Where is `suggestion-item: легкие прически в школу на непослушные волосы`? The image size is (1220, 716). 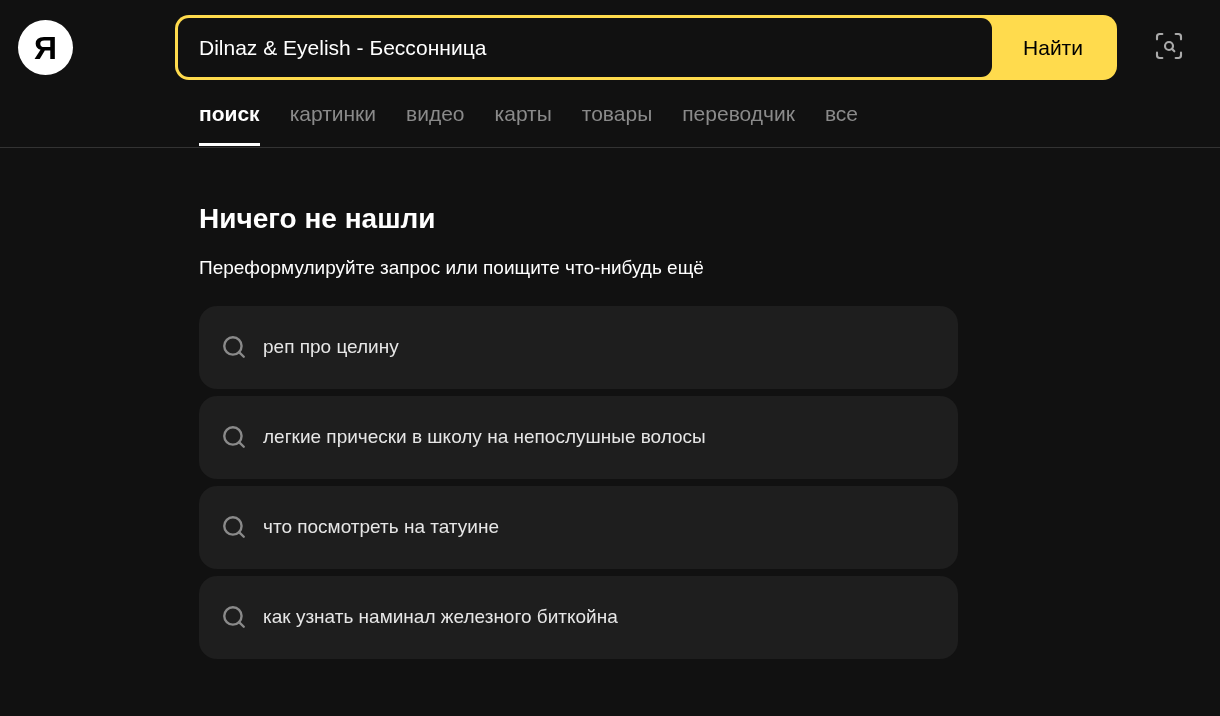
suggestion-item: легкие прически в школу на непослушные волосы is located at coordinates (578, 437).